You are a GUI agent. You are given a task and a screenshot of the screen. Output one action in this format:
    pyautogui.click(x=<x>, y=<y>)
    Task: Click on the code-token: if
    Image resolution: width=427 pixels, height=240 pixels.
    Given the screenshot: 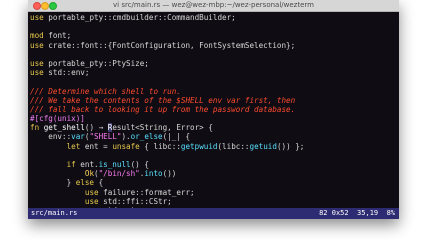 What is the action you would take?
    pyautogui.click(x=73, y=164)
    